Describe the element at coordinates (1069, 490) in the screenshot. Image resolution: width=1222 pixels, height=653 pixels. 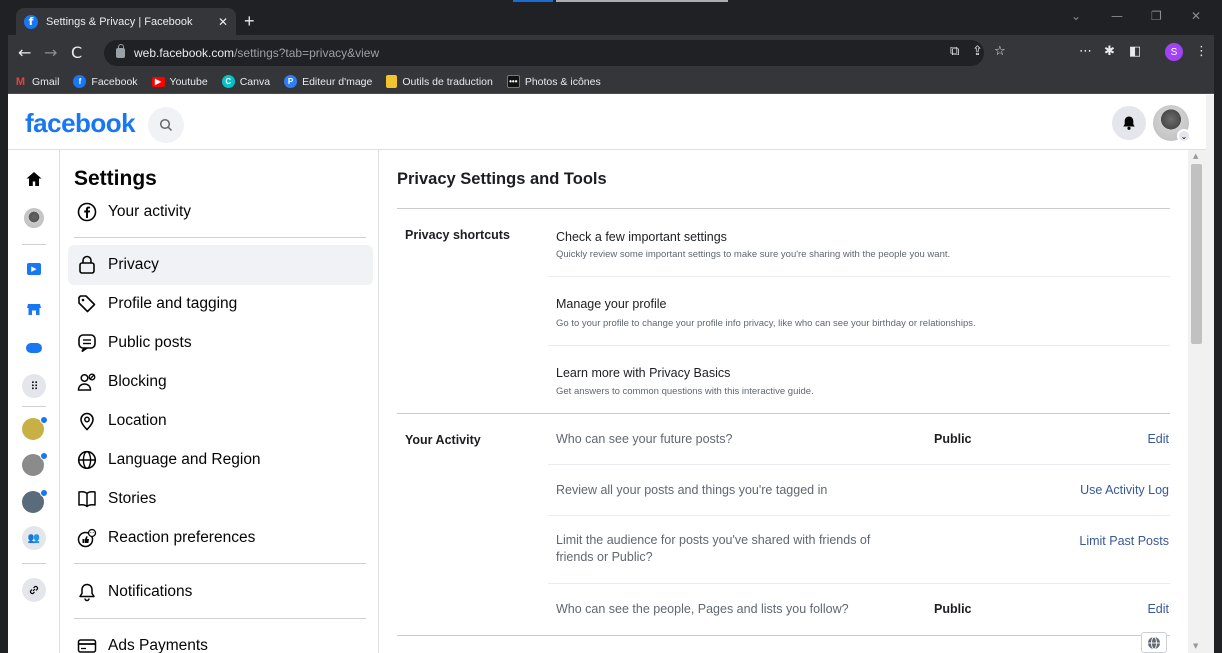
I see `use-activity-log-link: Use Activity Log` at that location.